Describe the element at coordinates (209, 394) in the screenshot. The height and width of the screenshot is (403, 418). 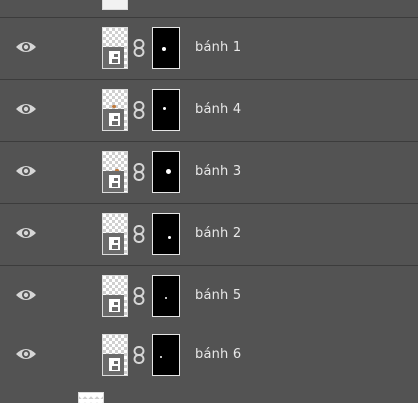
I see `layer-row-partial-bottom` at that location.